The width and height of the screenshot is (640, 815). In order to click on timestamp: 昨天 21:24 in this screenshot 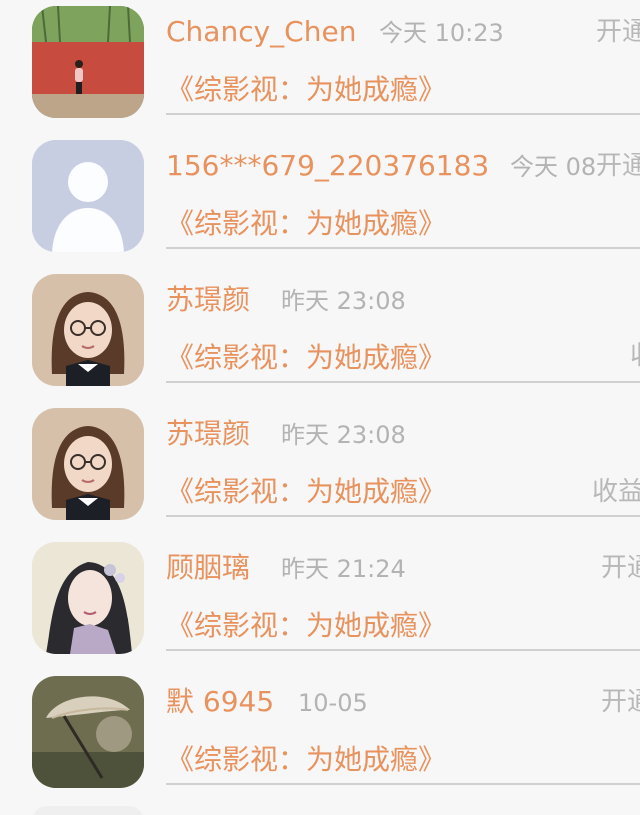, I will do `click(343, 569)`.